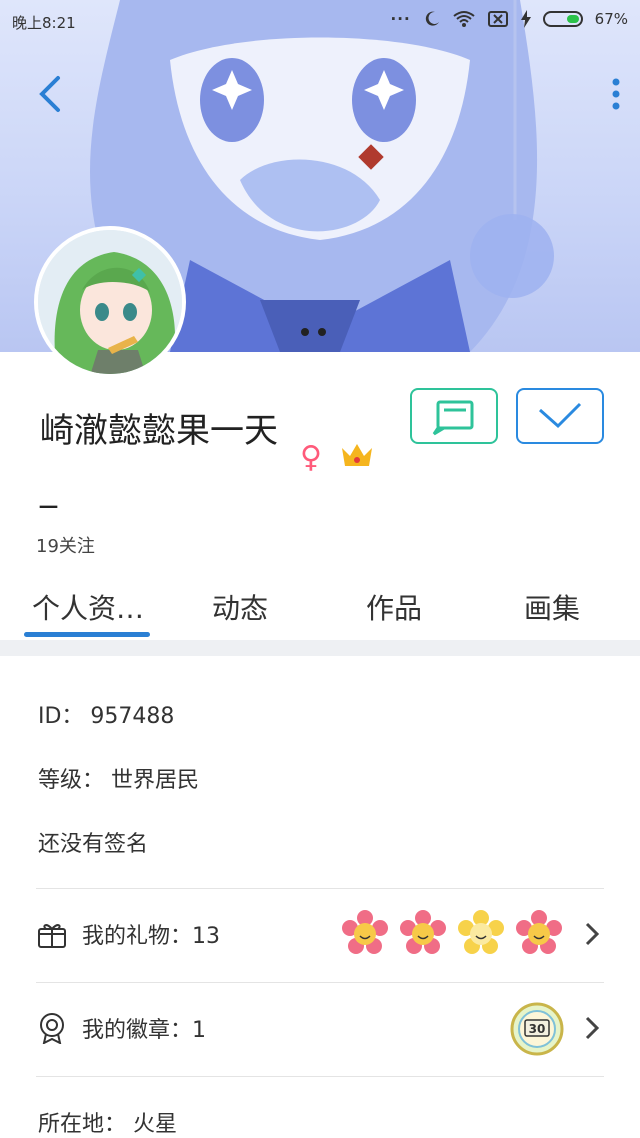  I want to click on status-icons: ··· 67%, so click(509, 19).